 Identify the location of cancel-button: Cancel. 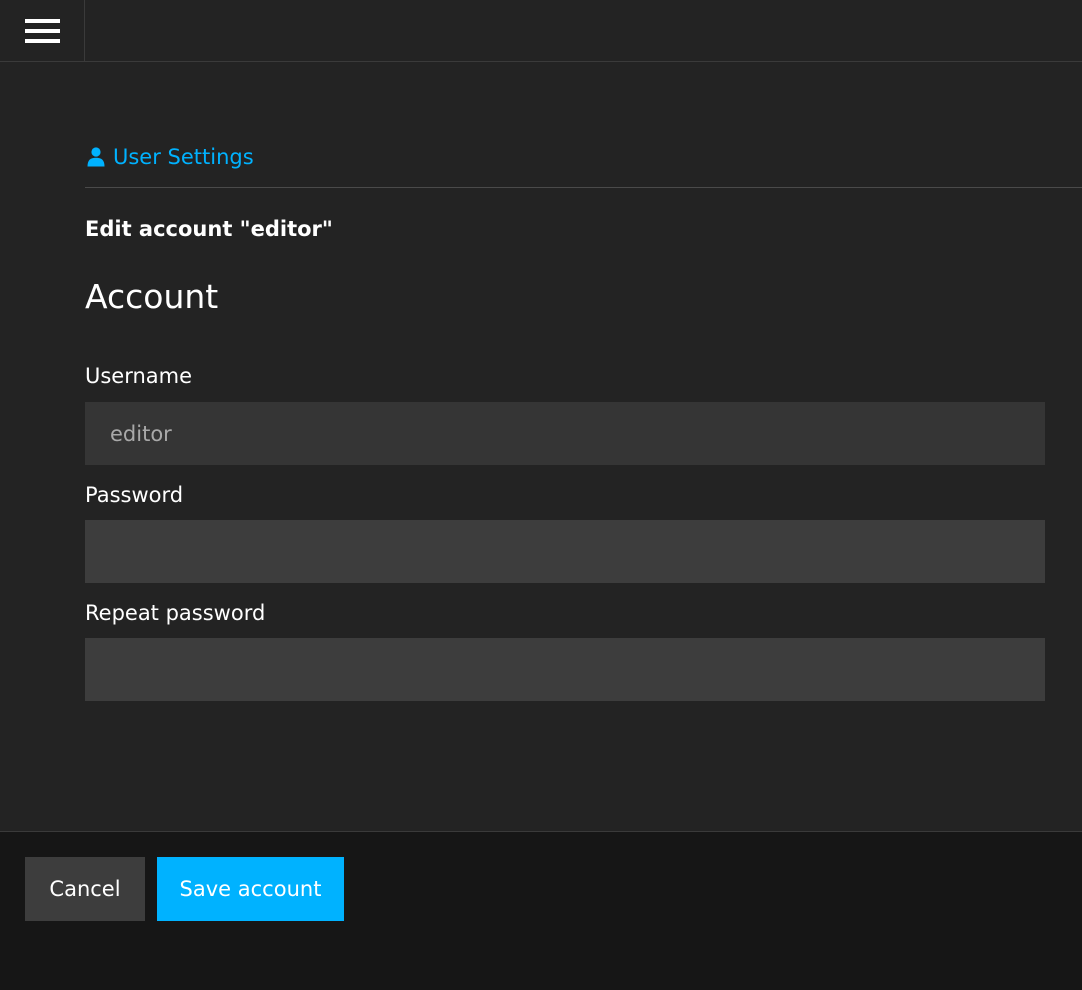
(85, 889).